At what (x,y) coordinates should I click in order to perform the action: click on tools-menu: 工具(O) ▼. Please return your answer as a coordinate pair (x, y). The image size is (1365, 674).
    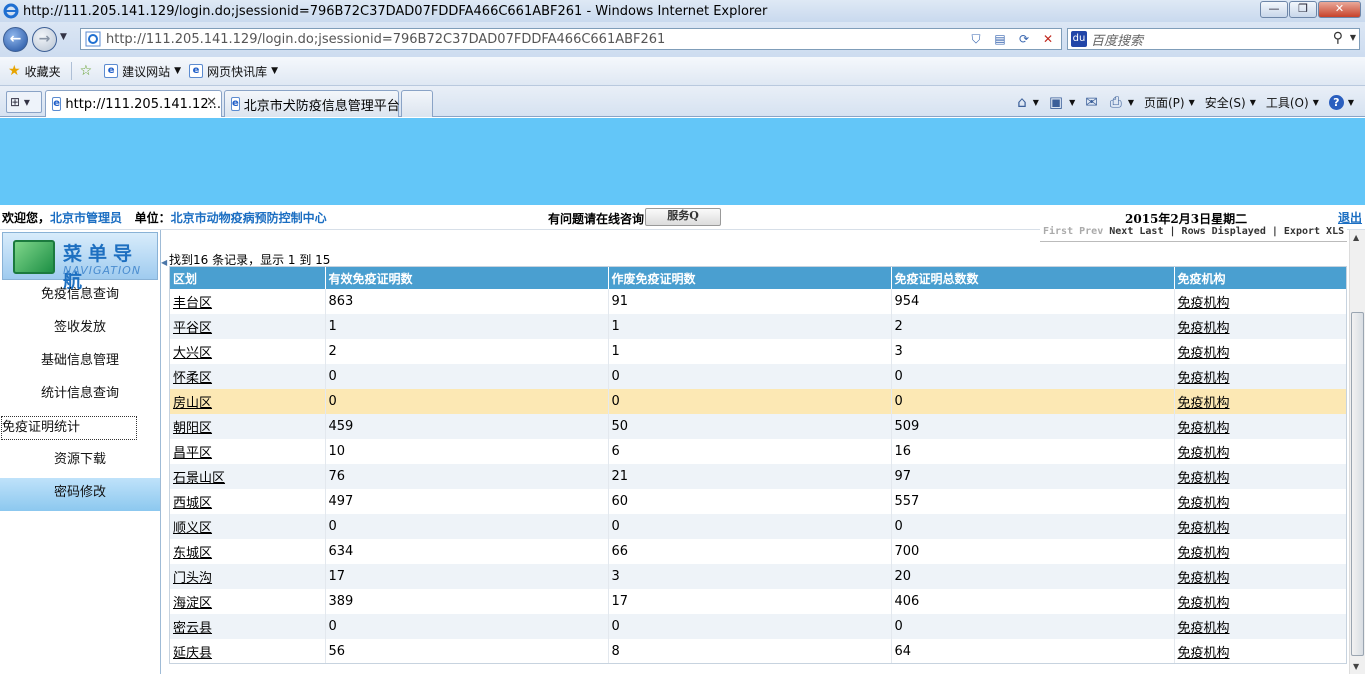
    Looking at the image, I should click on (1292, 102).